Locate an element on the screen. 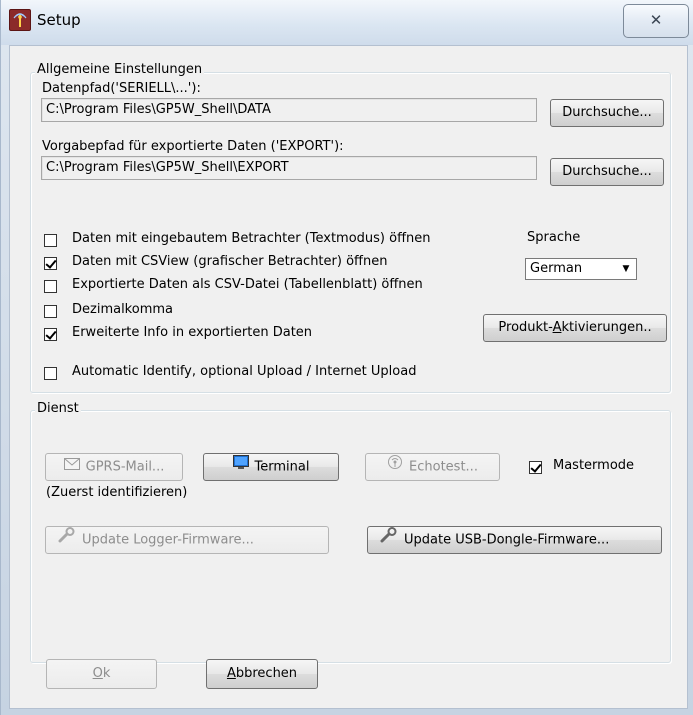 Image resolution: width=693 pixels, height=715 pixels. language-label: Sprache is located at coordinates (554, 237).